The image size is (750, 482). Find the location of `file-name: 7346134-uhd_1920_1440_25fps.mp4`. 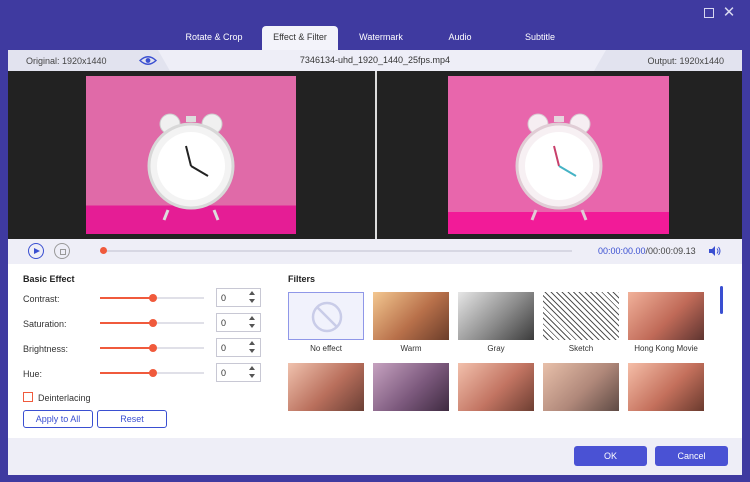

file-name: 7346134-uhd_1920_1440_25fps.mp4 is located at coordinates (375, 60).